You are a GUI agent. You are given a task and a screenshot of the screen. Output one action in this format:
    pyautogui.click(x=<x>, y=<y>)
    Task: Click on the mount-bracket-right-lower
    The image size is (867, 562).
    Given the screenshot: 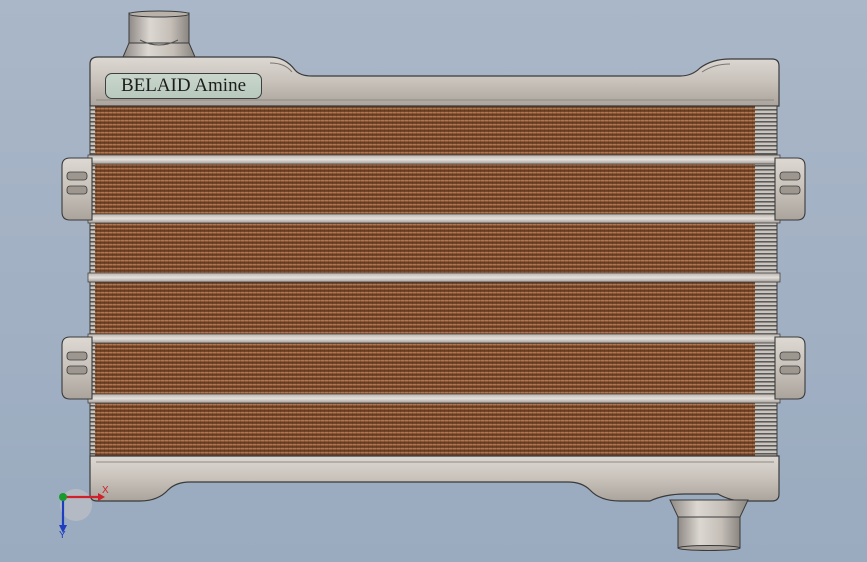 What is the action you would take?
    pyautogui.click(x=790, y=368)
    